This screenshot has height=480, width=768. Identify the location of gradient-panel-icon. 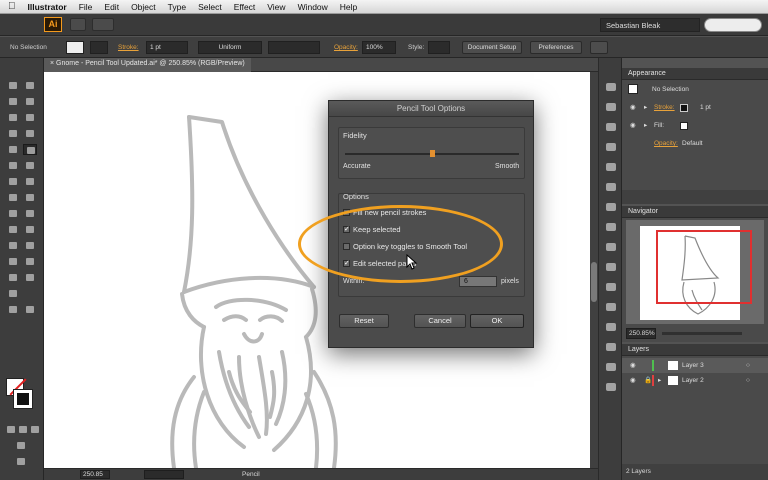
(611, 207).